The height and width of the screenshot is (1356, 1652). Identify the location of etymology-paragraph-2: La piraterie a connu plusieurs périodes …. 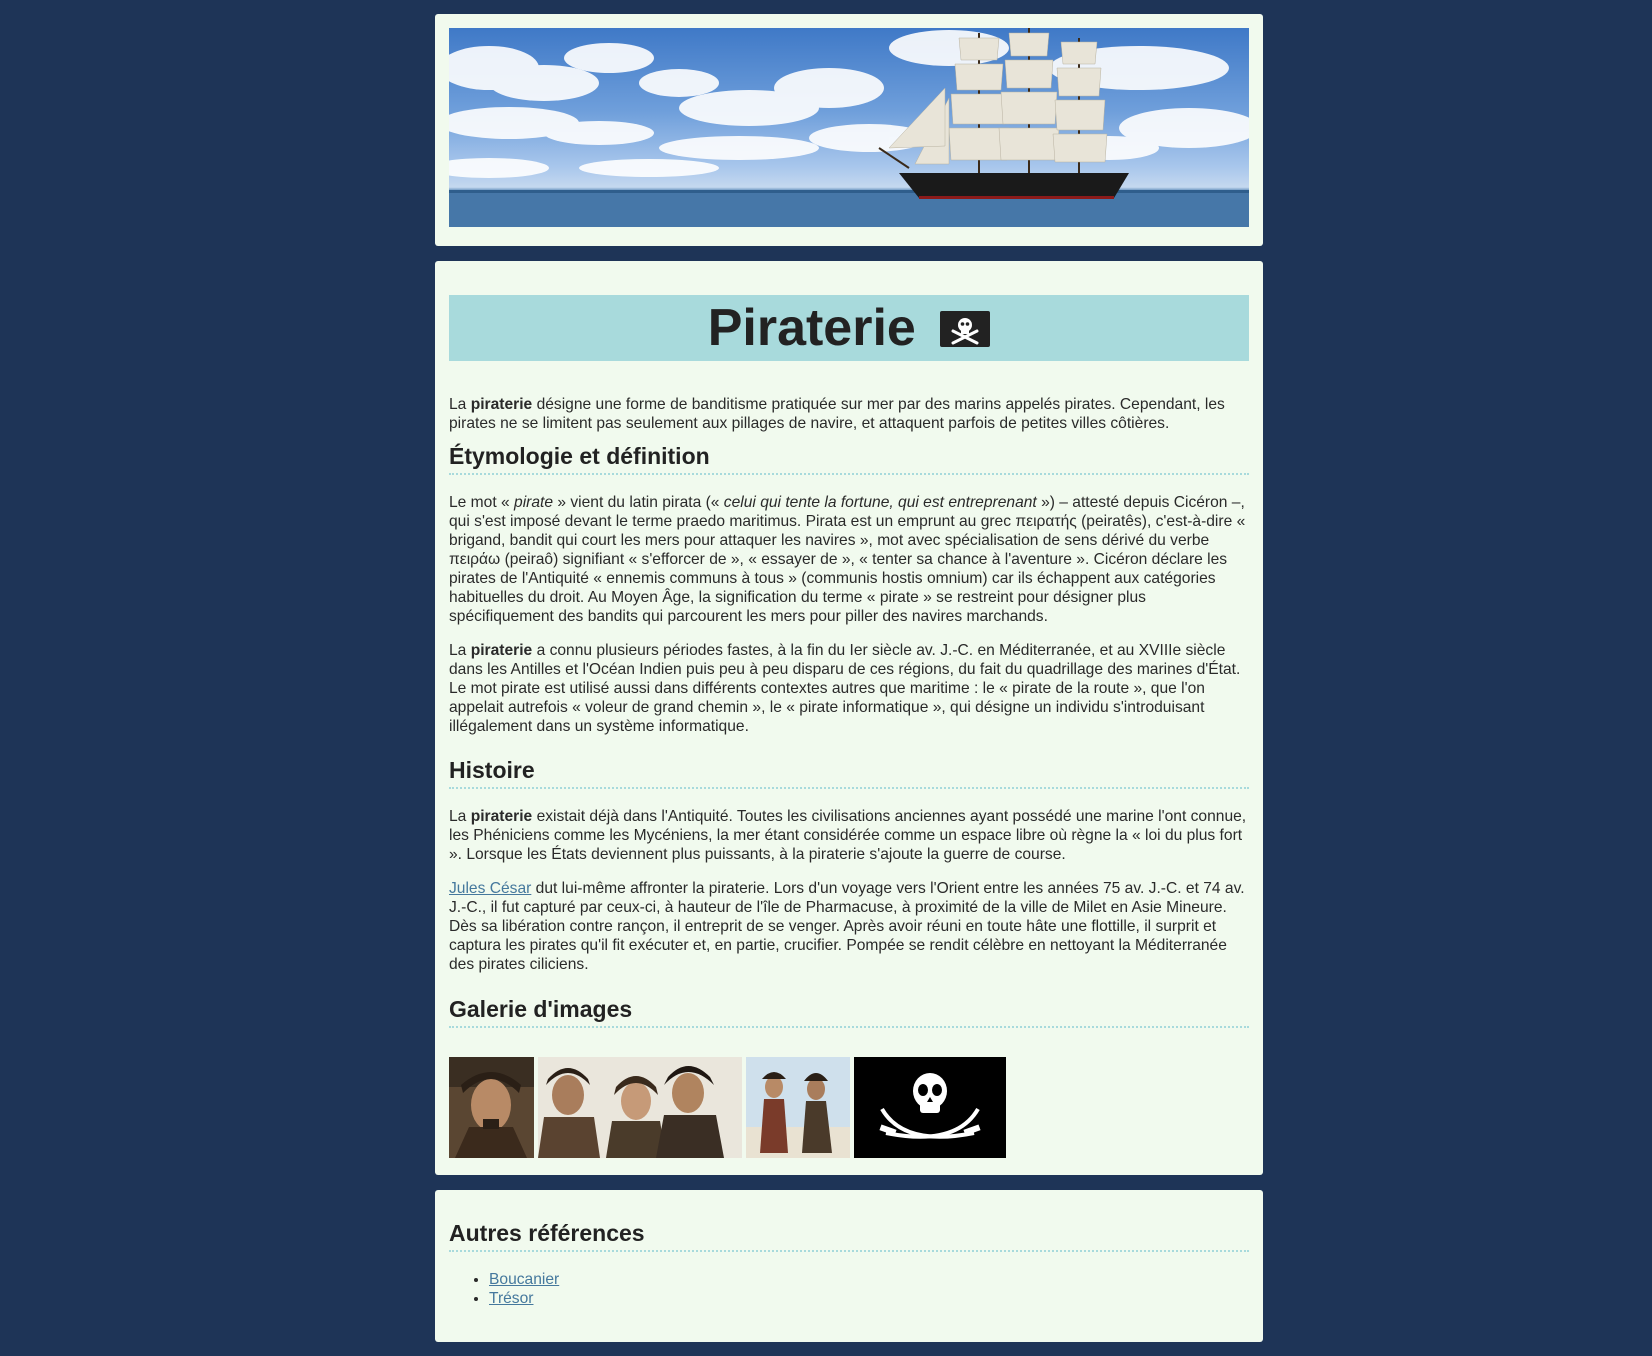
(845, 688).